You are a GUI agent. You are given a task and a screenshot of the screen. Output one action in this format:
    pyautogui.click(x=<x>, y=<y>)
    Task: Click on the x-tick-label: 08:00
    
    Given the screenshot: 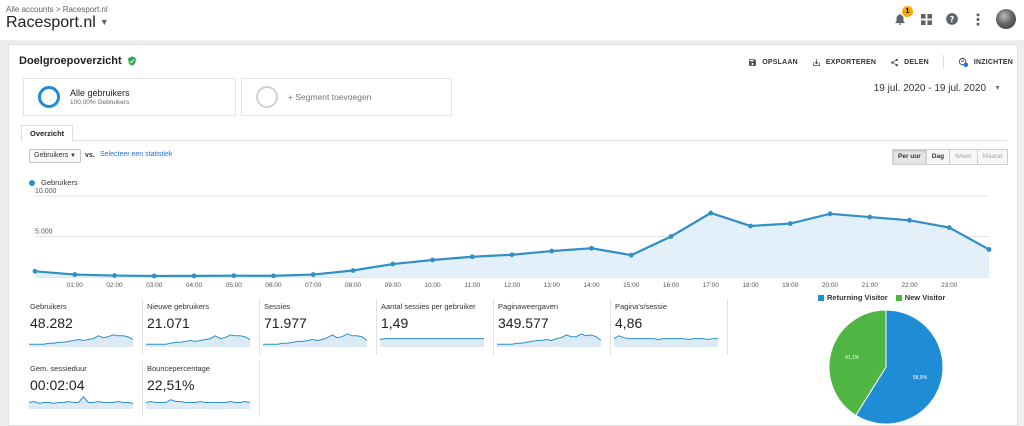 What is the action you would take?
    pyautogui.click(x=353, y=285)
    